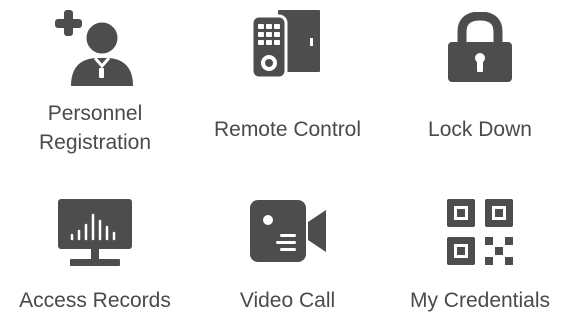  I want to click on personnel-registration-label: Personnel Registration, so click(95, 128).